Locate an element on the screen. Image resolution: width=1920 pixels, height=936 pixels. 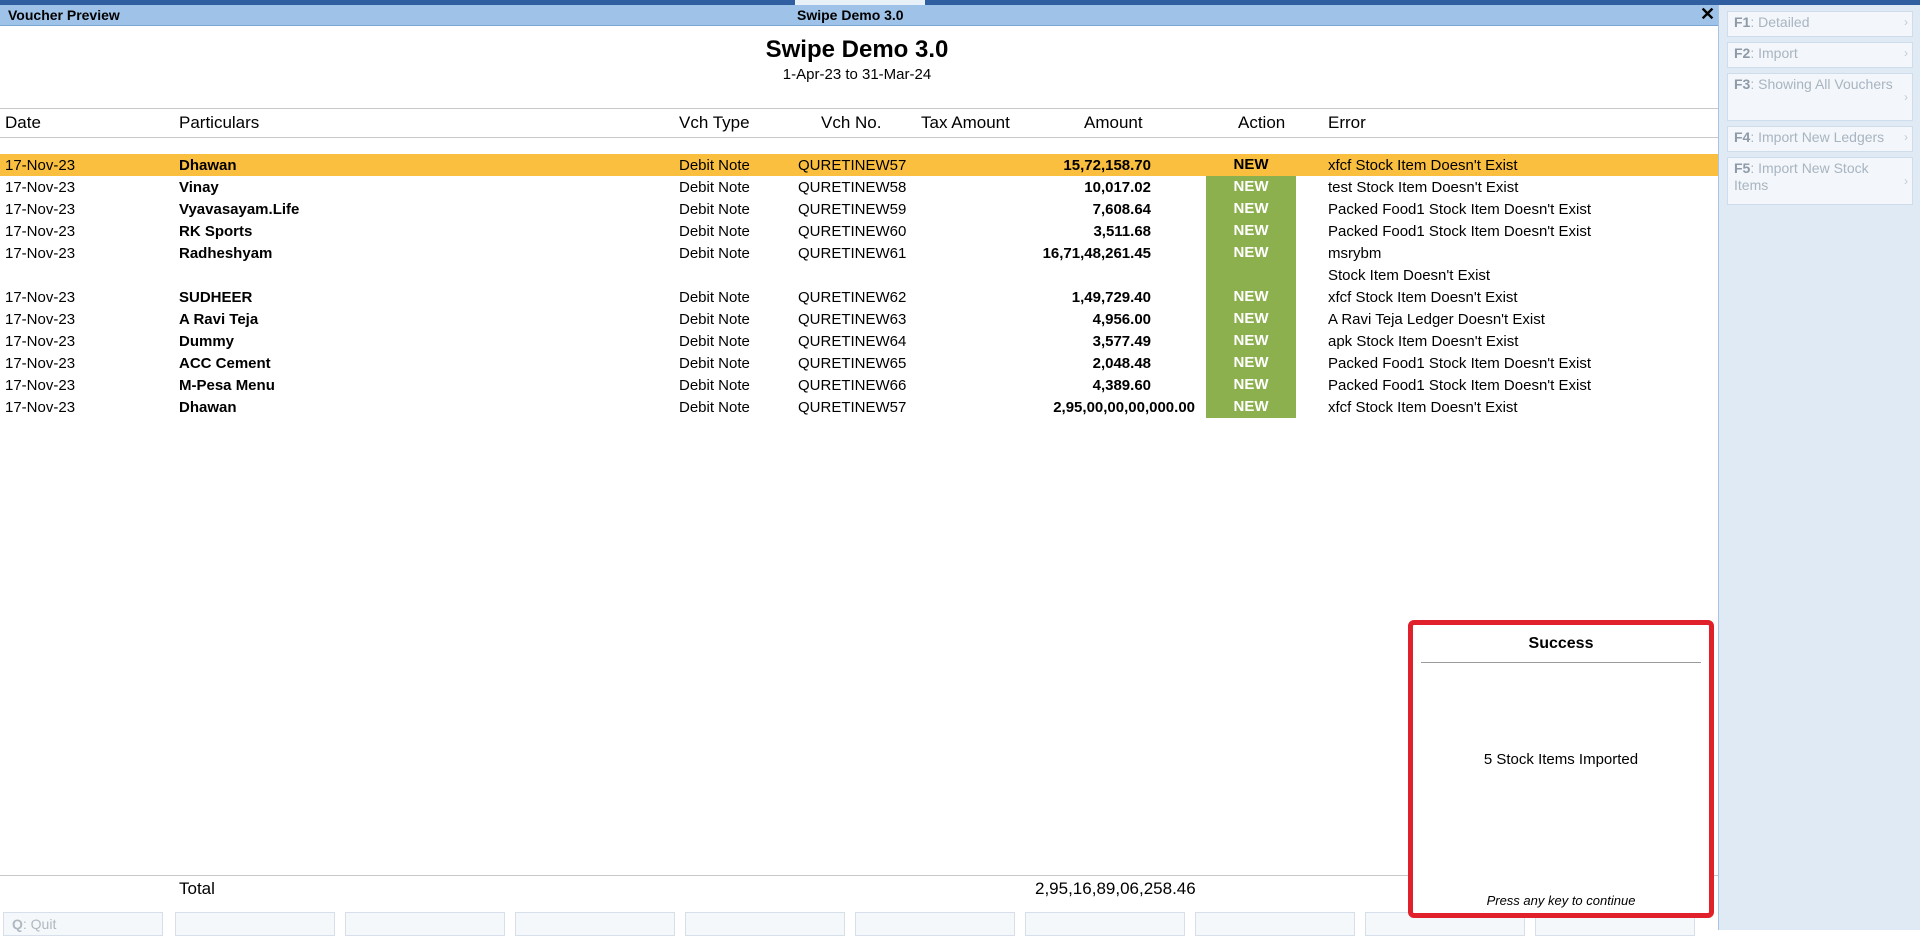
show-all-key: F3 is located at coordinates (1742, 84).